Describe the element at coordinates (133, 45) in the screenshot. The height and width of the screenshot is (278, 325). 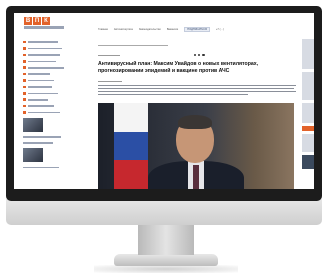
I see `breadcrumb` at that location.